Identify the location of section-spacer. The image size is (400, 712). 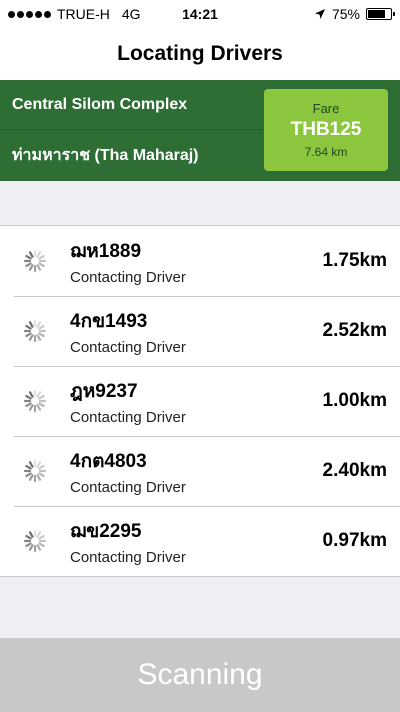
(200, 203).